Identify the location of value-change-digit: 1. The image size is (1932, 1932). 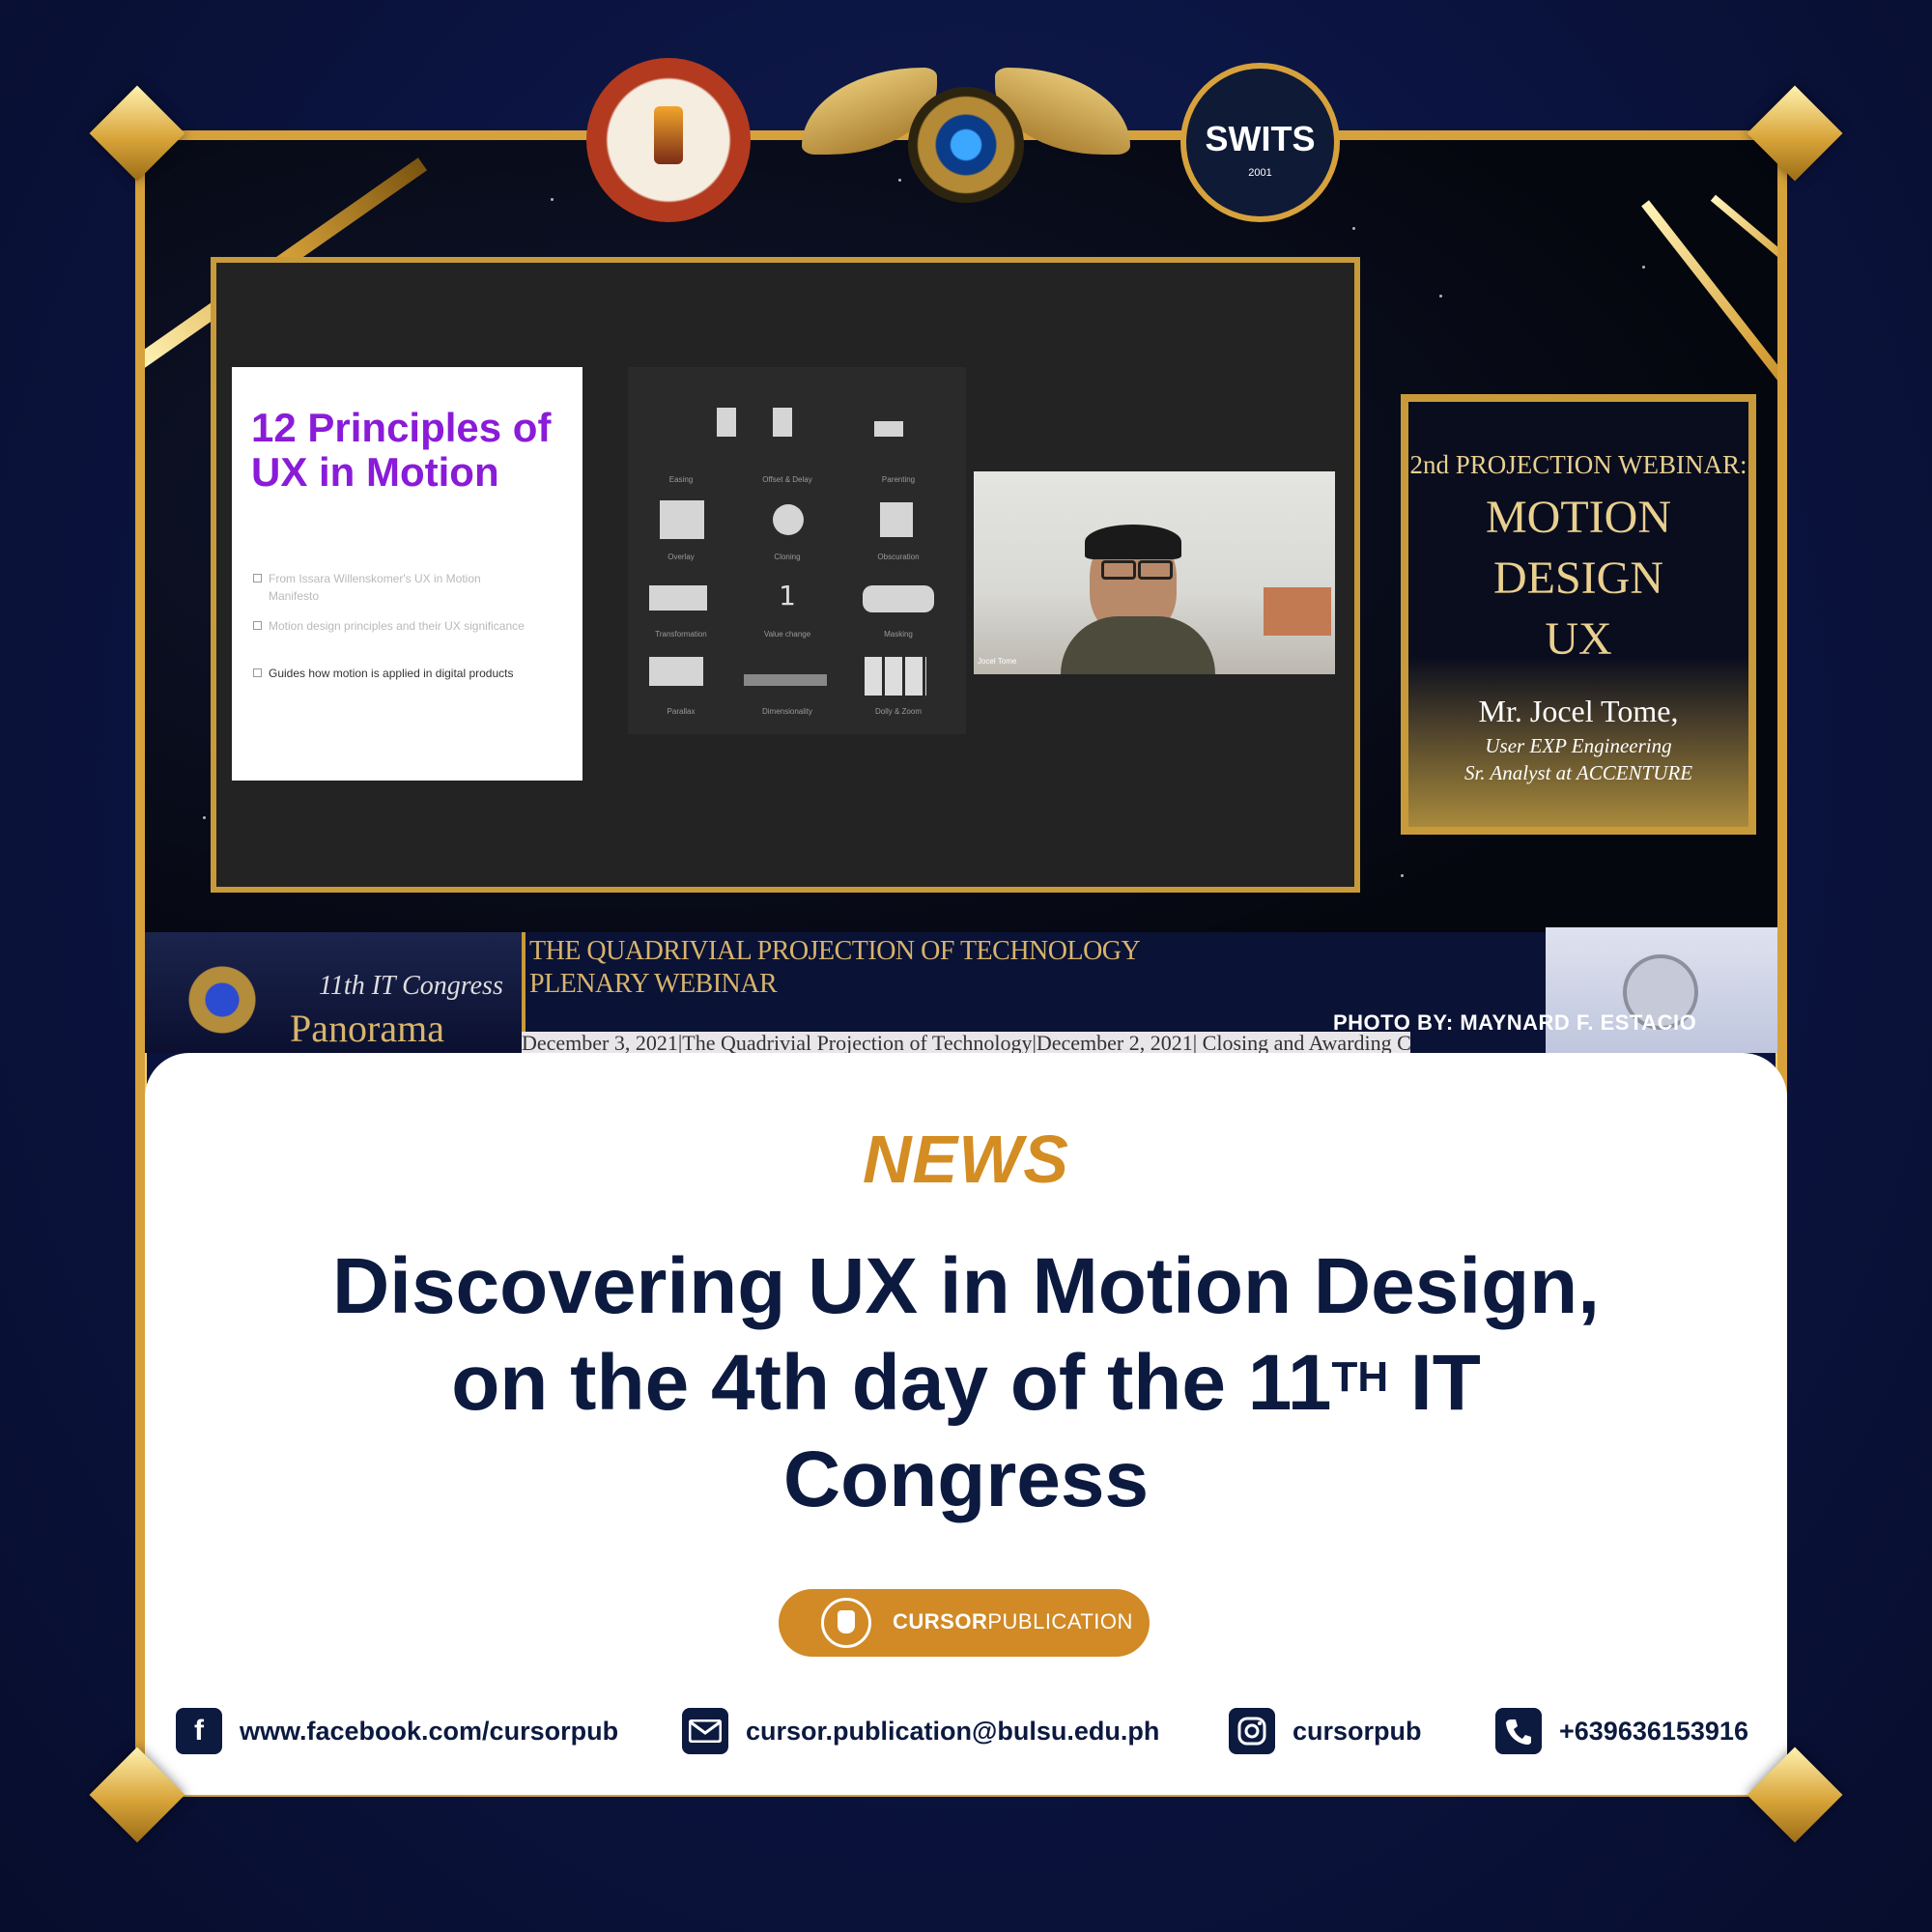
(787, 595).